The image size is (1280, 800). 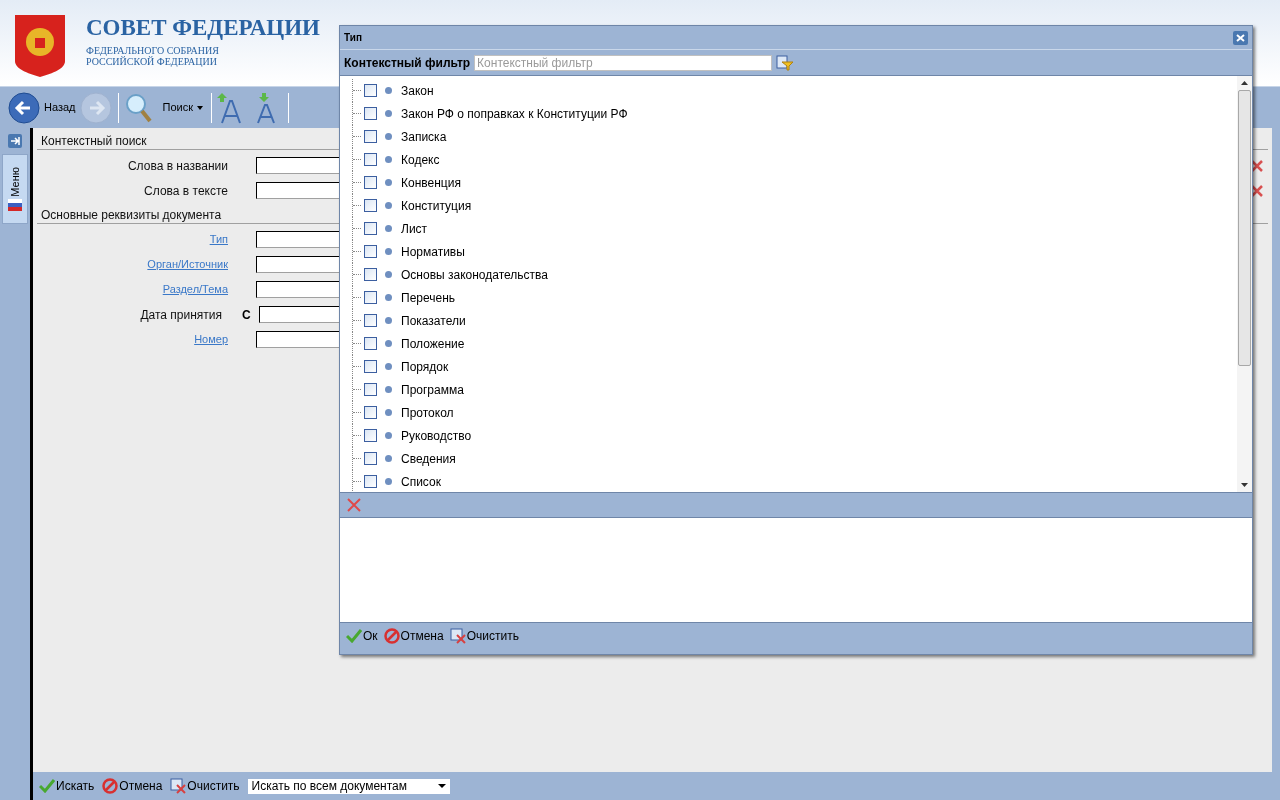 What do you see at coordinates (1240, 37) in the screenshot?
I see `close-icon` at bounding box center [1240, 37].